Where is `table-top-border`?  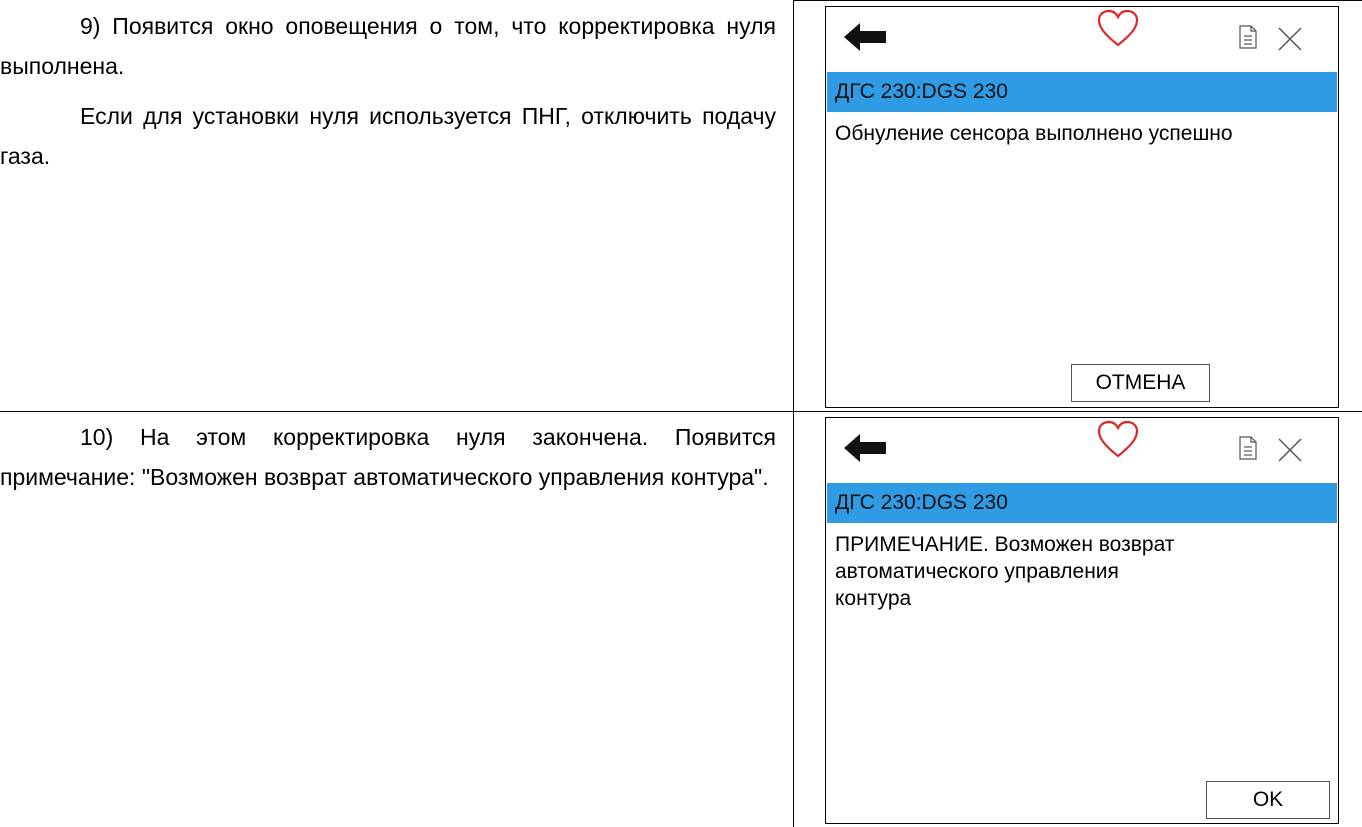 table-top-border is located at coordinates (1077, 0).